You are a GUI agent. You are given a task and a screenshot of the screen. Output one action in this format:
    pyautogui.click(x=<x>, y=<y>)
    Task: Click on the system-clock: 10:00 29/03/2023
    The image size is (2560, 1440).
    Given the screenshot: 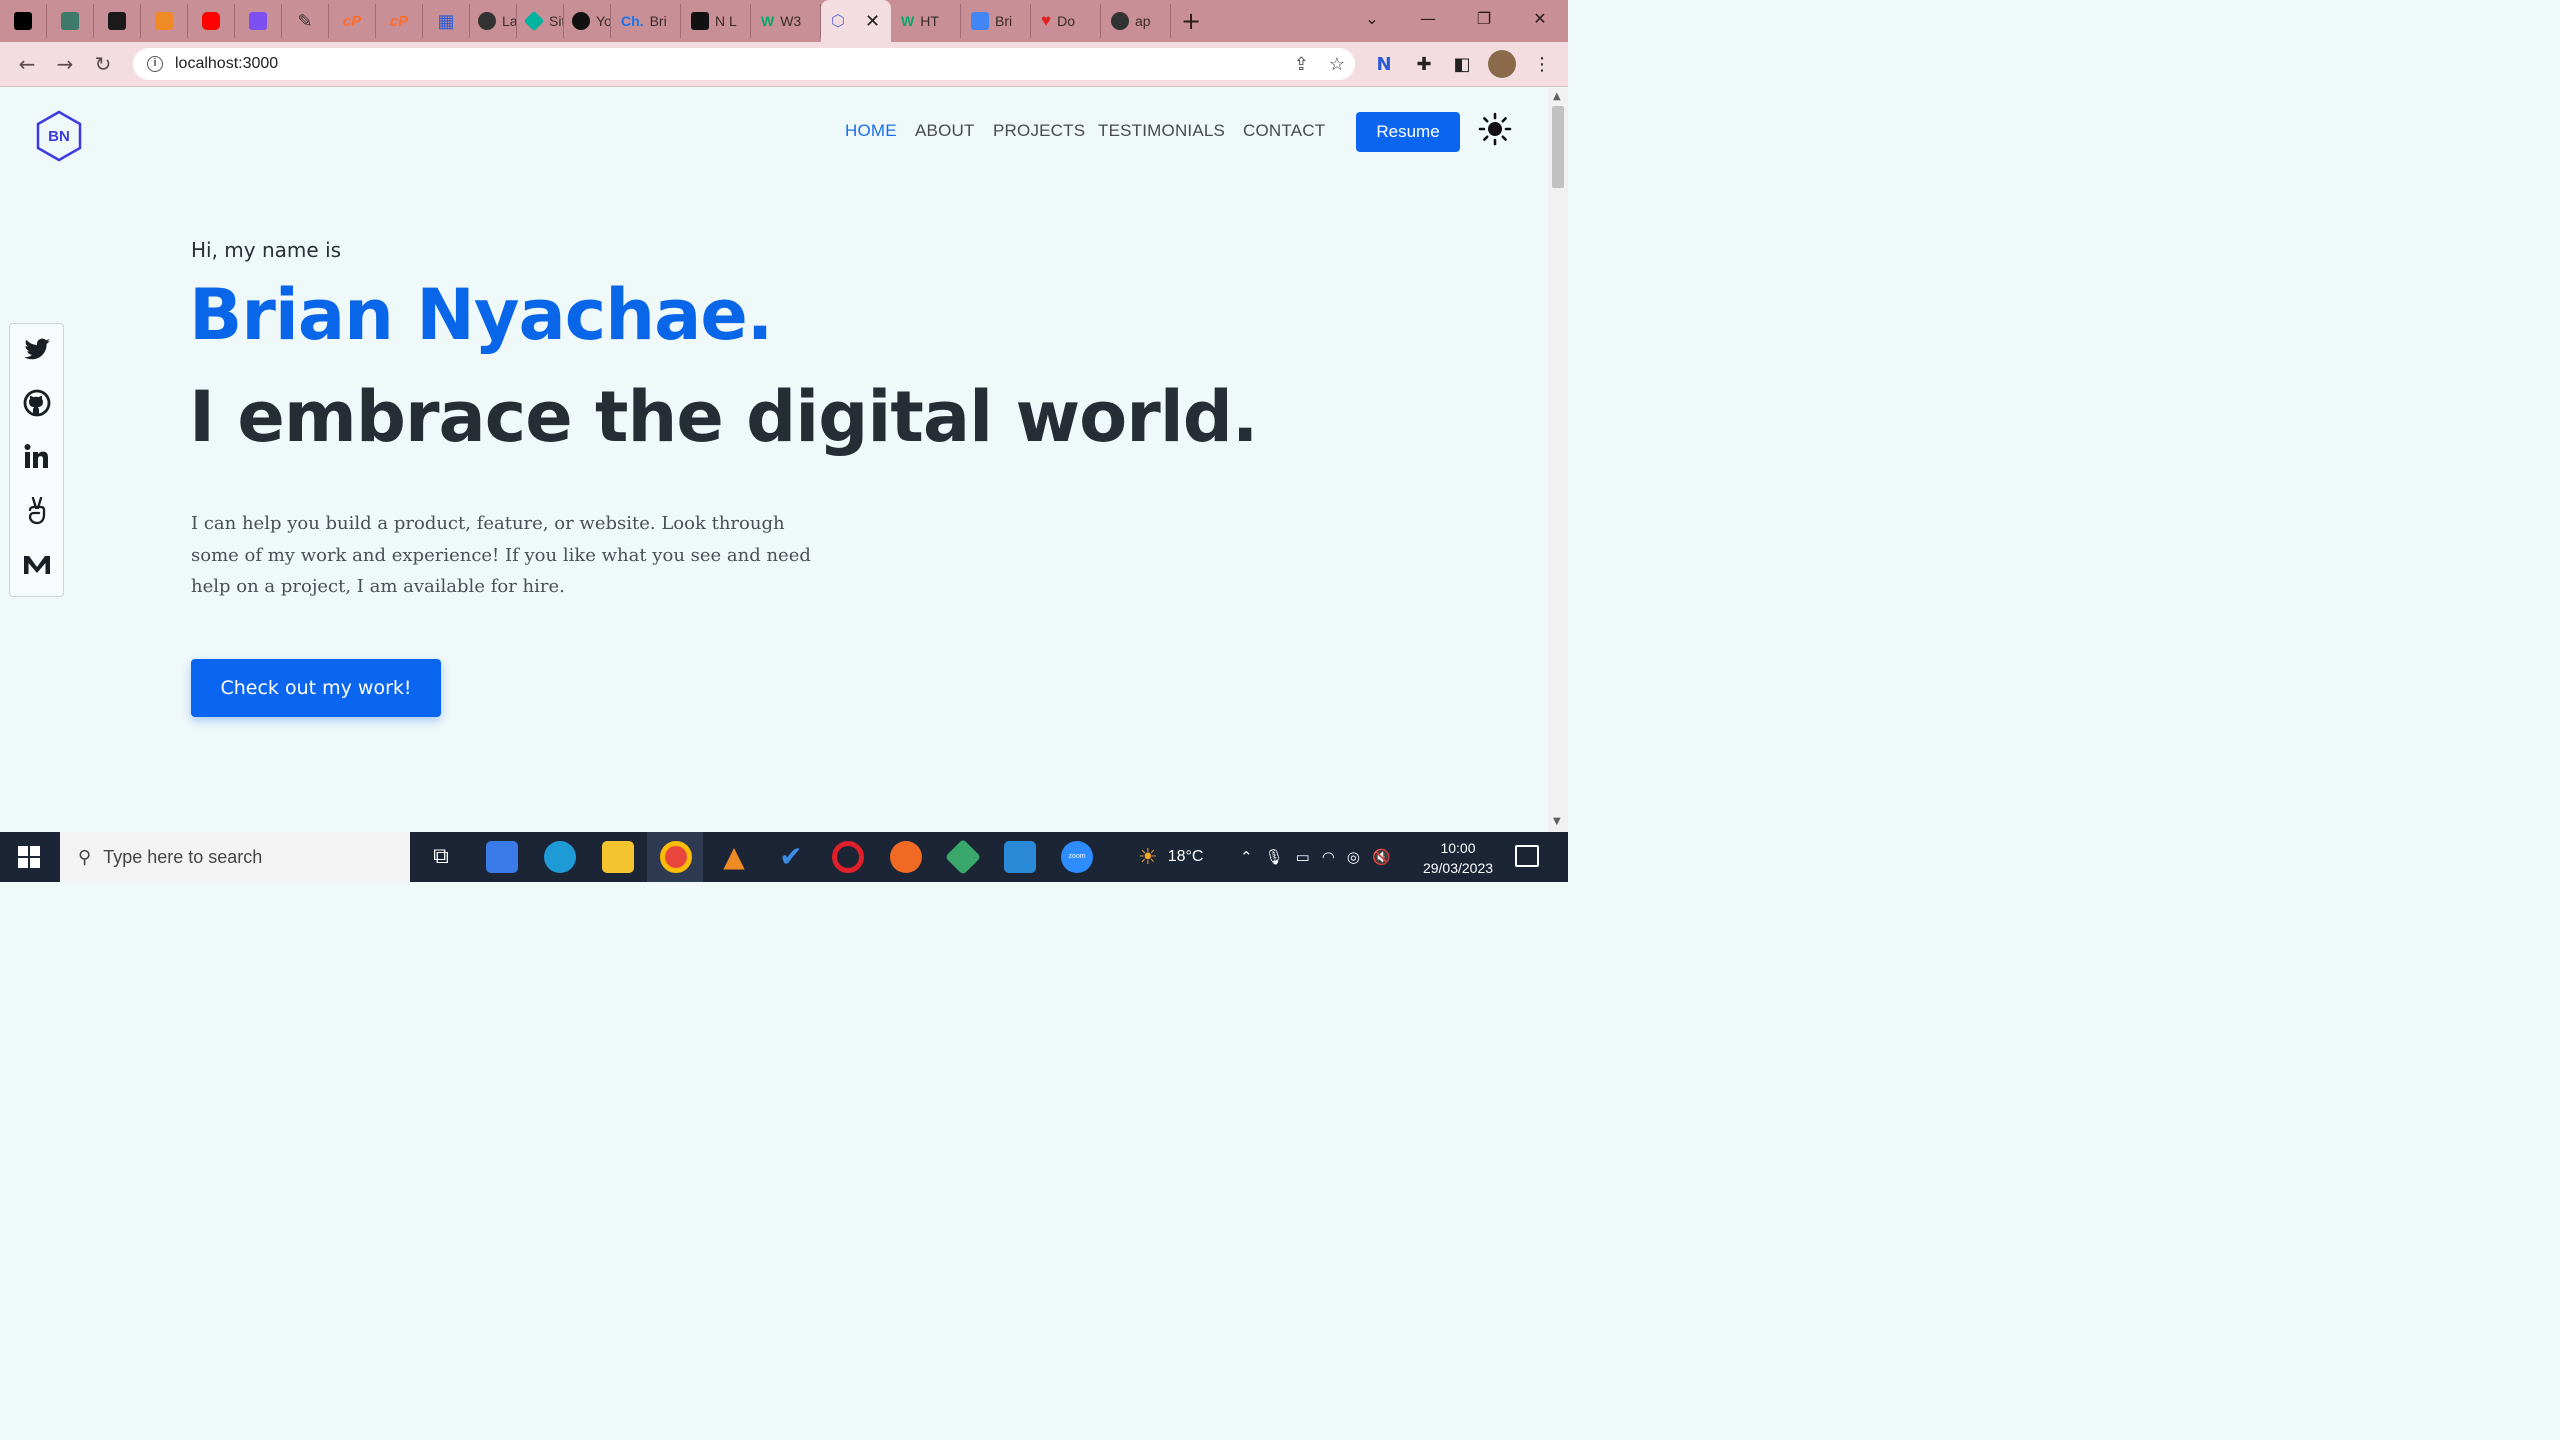 What is the action you would take?
    pyautogui.click(x=1458, y=858)
    